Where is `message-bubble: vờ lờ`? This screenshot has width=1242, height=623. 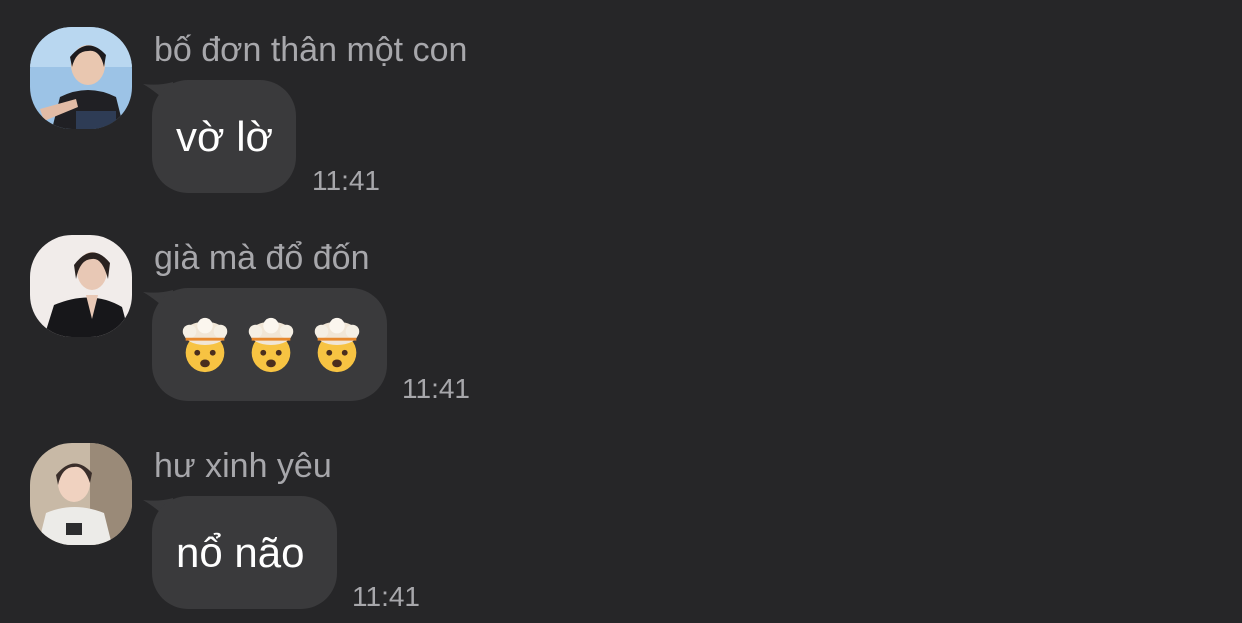 message-bubble: vờ lờ is located at coordinates (224, 136).